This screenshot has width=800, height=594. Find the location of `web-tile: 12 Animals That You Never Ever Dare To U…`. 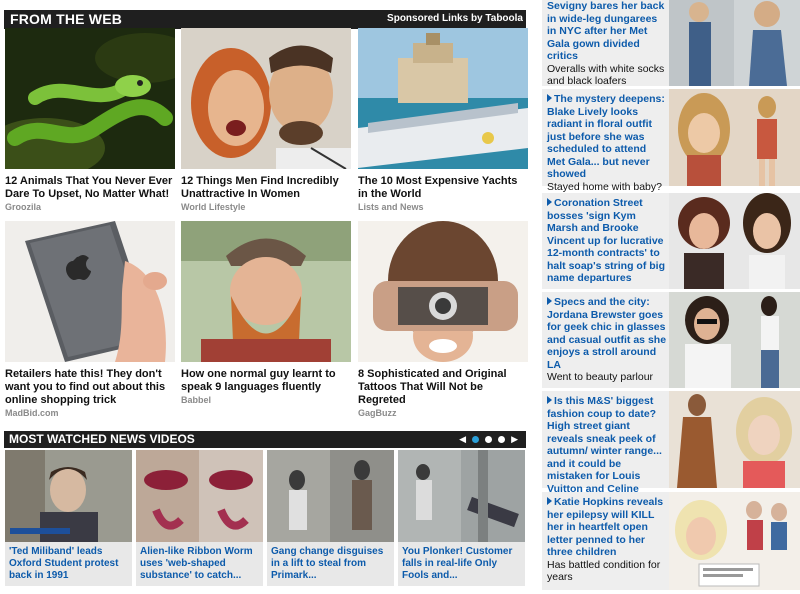

web-tile: 12 Animals That You Never Ever Dare To U… is located at coordinates (90, 120).